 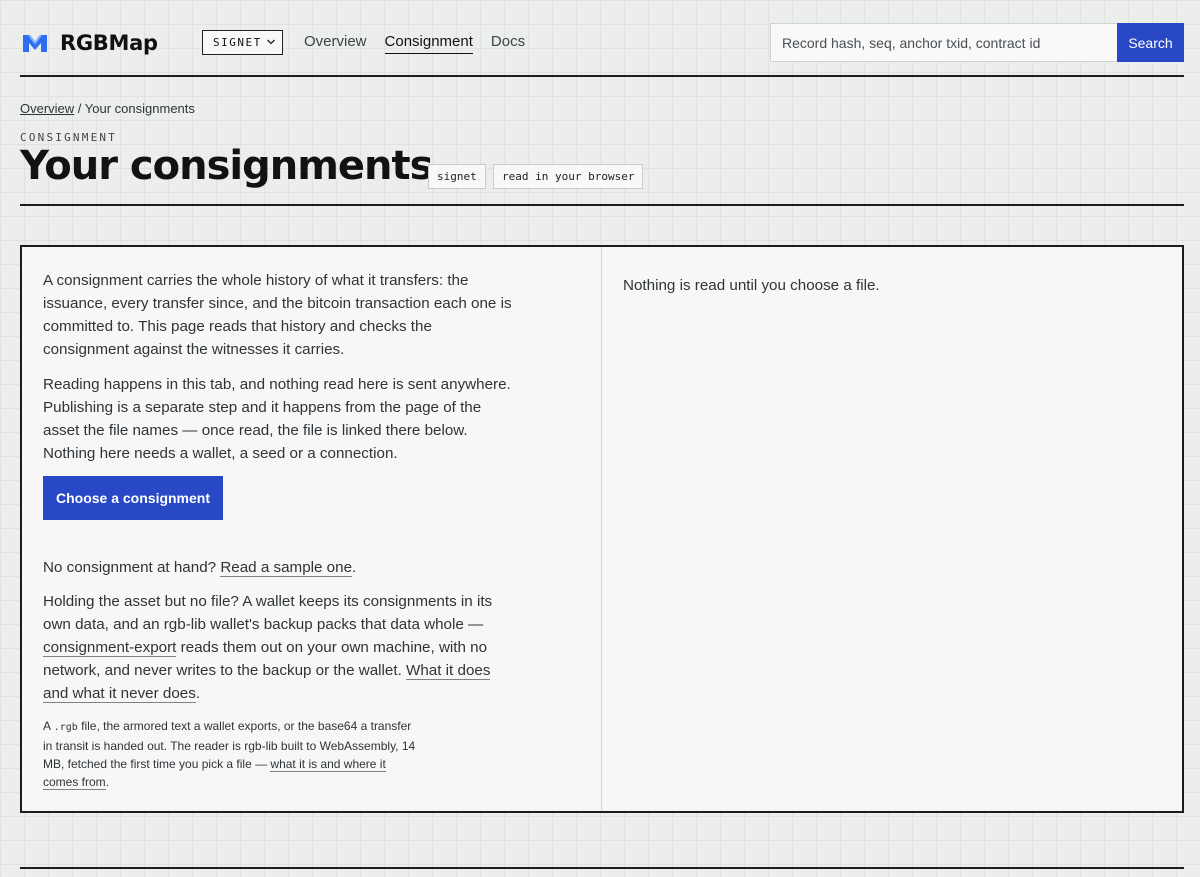 What do you see at coordinates (109, 43) in the screenshot?
I see `logo-text: RGBMap` at bounding box center [109, 43].